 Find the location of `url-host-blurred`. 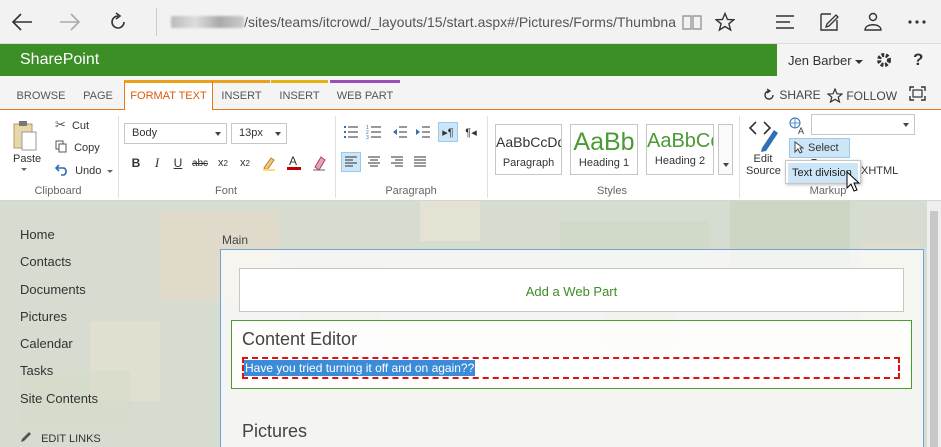

url-host-blurred is located at coordinates (208, 22).